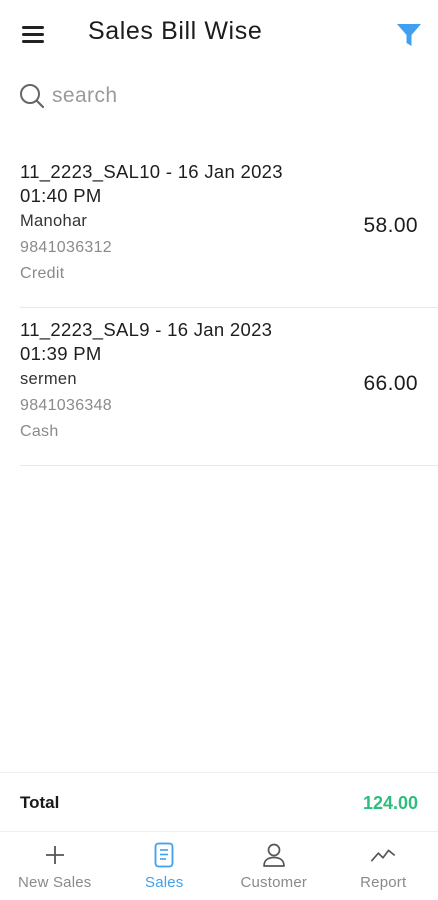 The width and height of the screenshot is (438, 900). I want to click on bill-amount: 58.00, so click(390, 225).